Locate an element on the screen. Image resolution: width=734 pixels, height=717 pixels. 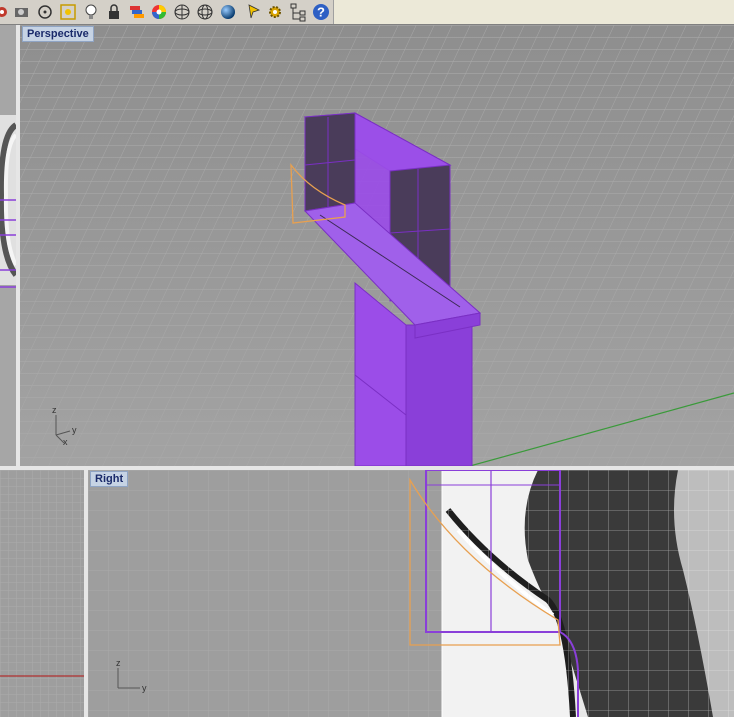
help-icon: ? is located at coordinates (321, 12).